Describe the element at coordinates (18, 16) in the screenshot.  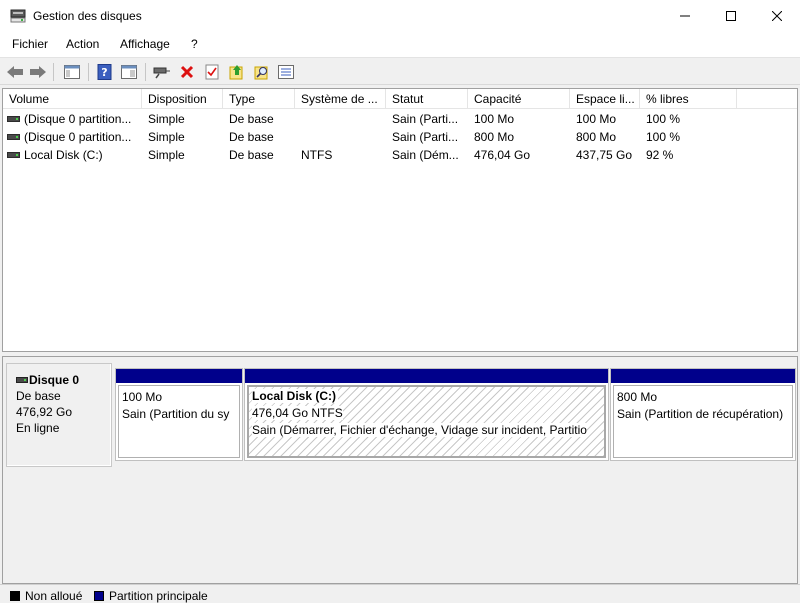
I see `disk-management-icon` at that location.